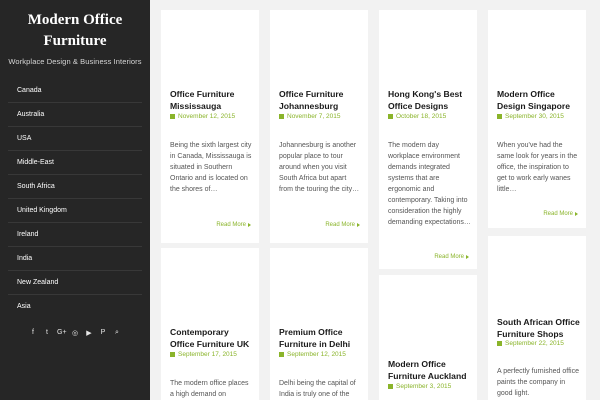  Describe the element at coordinates (211, 100) in the screenshot. I see `post-title: Office Furniture Mississauga` at that location.